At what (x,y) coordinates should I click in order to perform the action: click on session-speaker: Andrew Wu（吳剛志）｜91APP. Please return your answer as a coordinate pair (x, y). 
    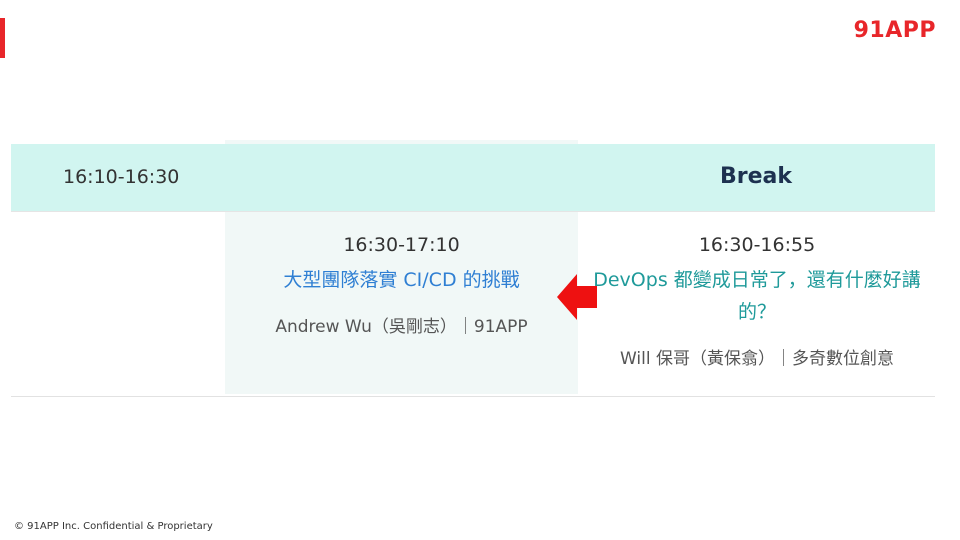
    Looking at the image, I should click on (401, 327).